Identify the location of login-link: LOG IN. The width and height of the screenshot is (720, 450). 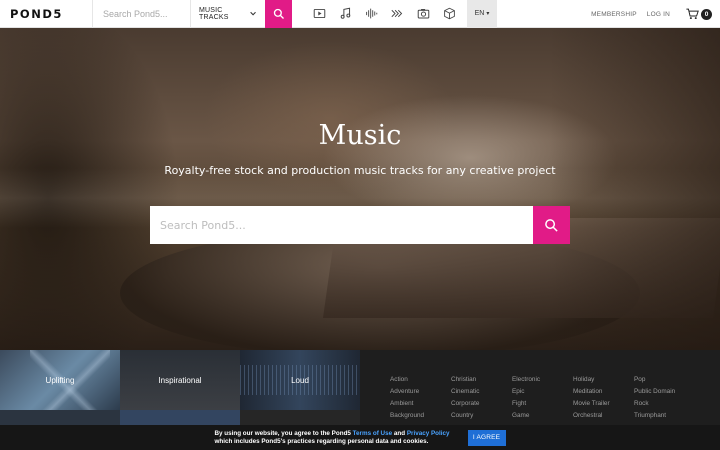
(658, 14).